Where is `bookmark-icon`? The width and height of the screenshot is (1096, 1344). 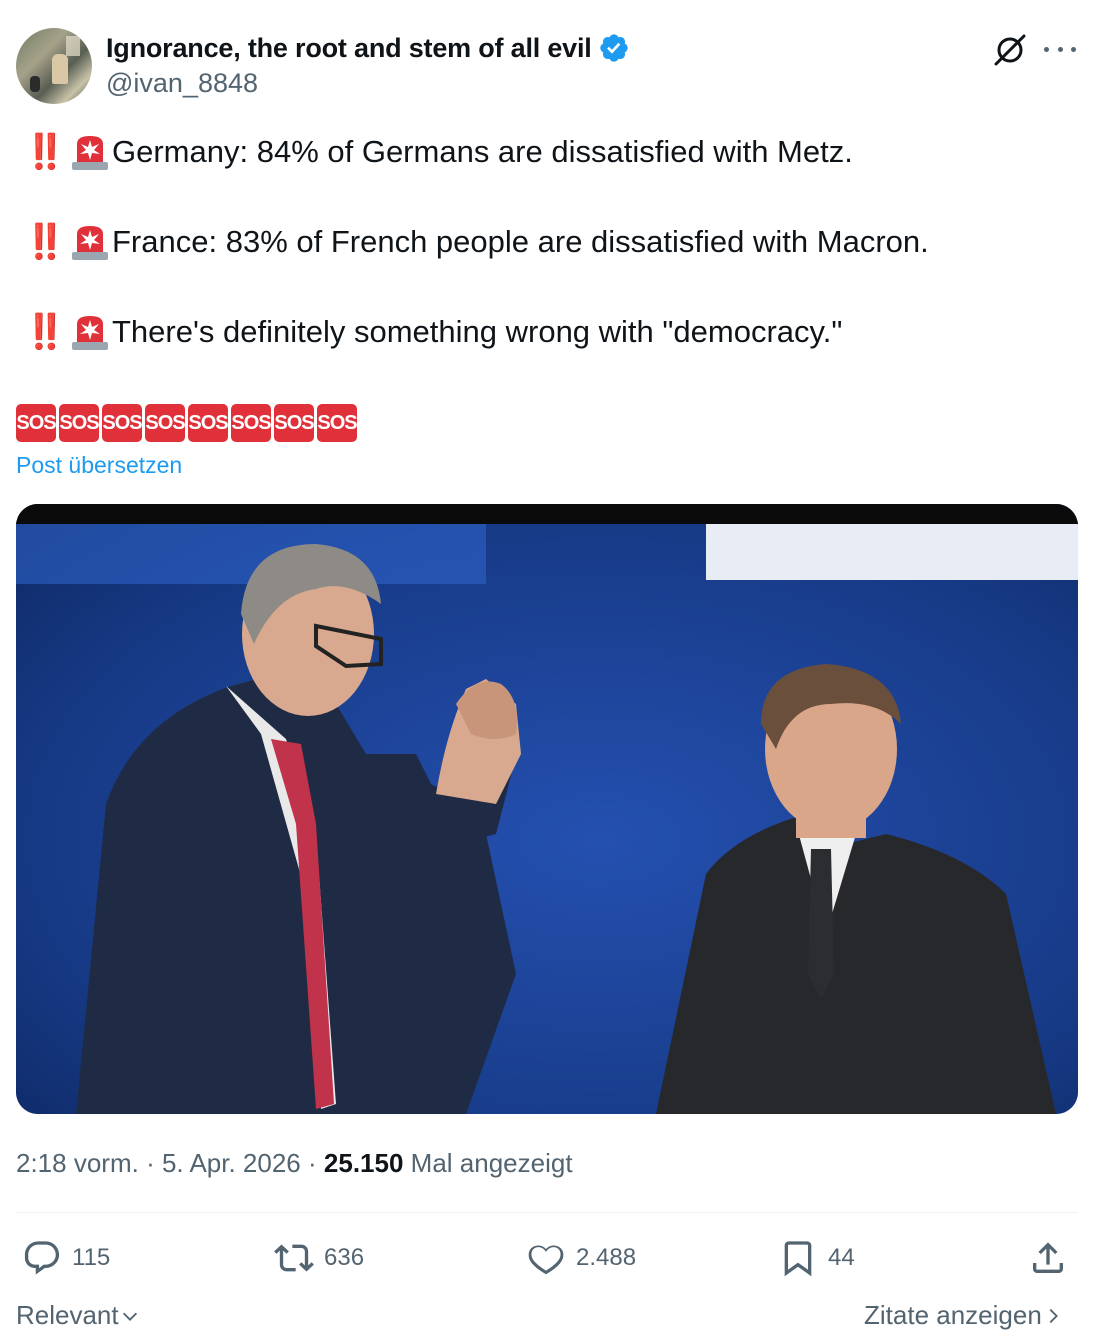 bookmark-icon is located at coordinates (798, 1259).